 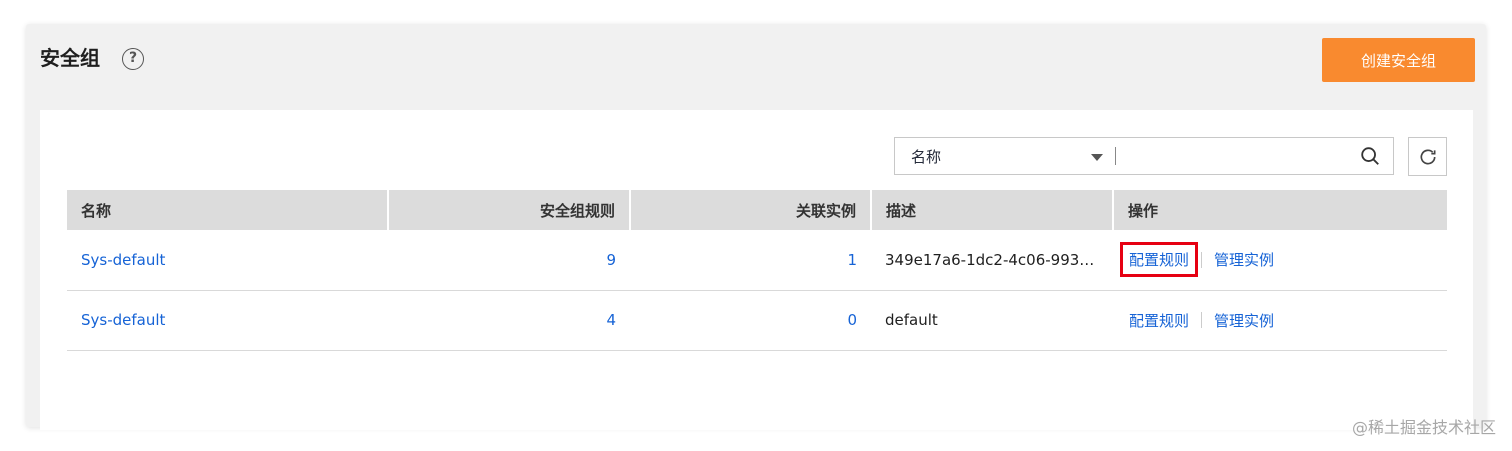 What do you see at coordinates (509, 210) in the screenshot?
I see `column-header-rules: 安全组规则` at bounding box center [509, 210].